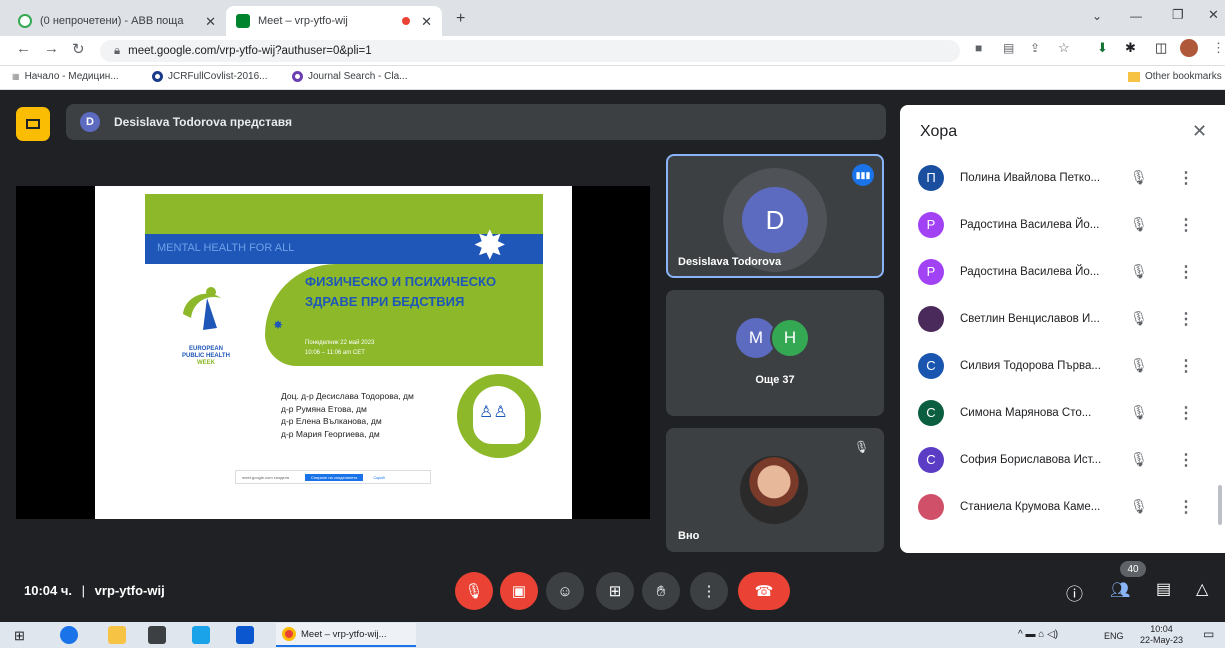 This screenshot has height=648, width=1225. What do you see at coordinates (201, 635) in the screenshot?
I see `skype-icon` at bounding box center [201, 635].